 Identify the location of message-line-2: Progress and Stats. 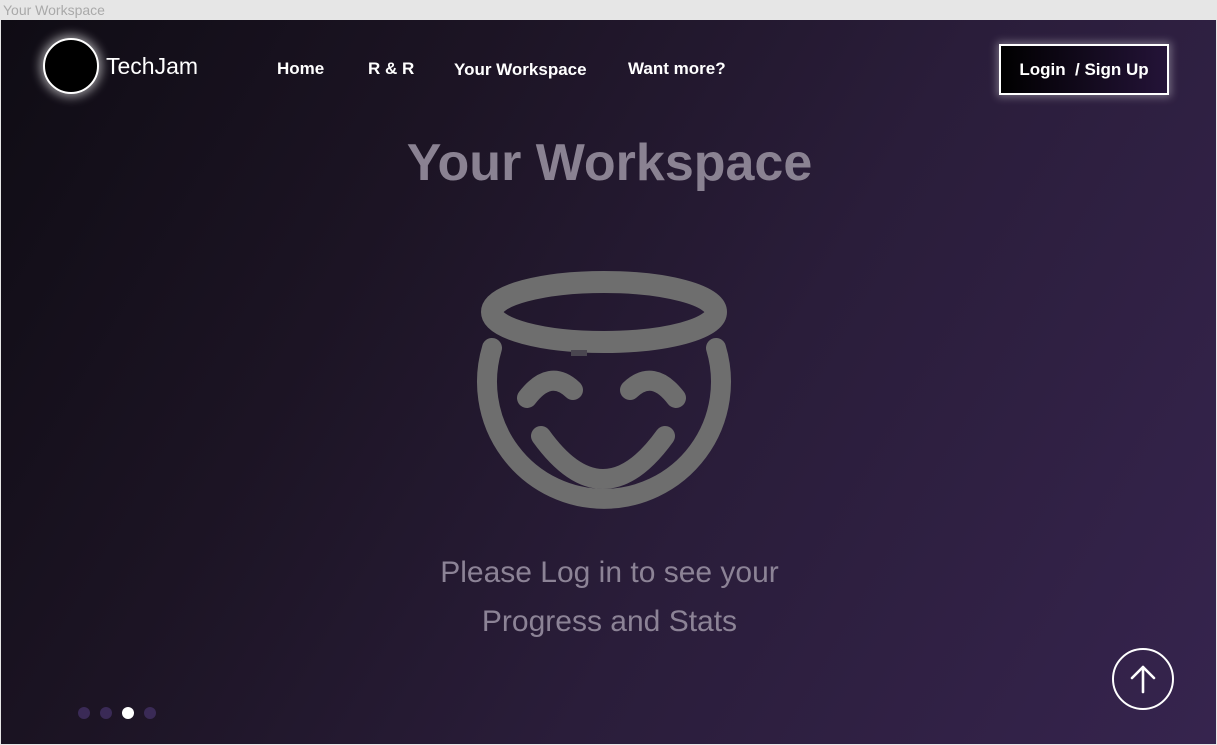
(609, 621).